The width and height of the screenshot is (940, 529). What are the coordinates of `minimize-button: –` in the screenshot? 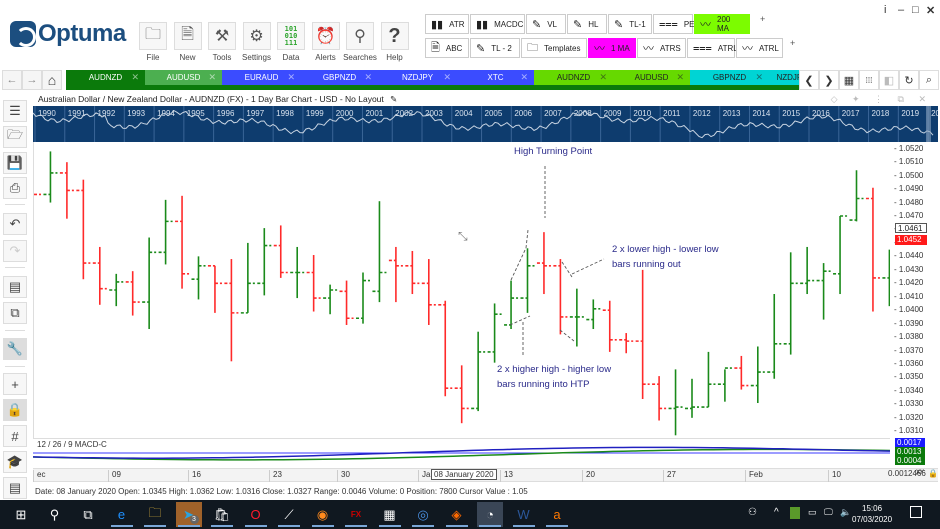 It's located at (901, 10).